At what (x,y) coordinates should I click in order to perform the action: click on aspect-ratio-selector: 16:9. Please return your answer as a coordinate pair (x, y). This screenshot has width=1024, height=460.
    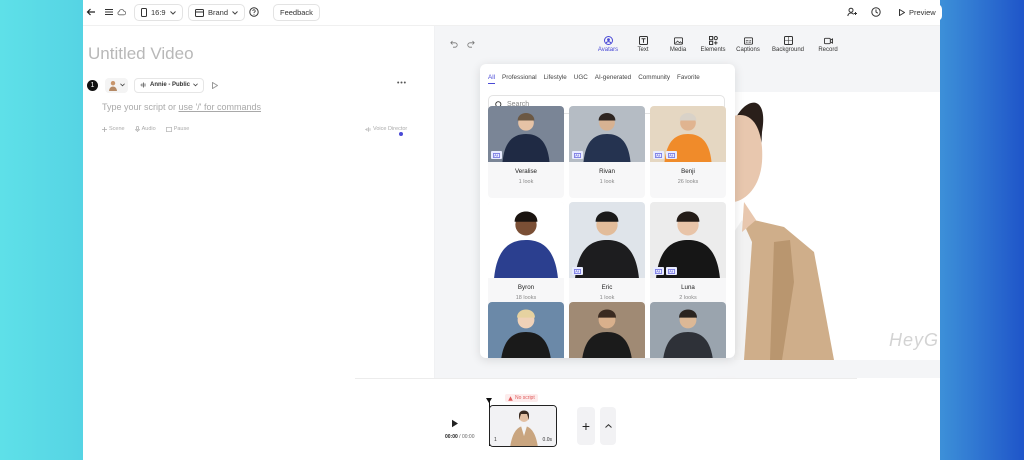
    Looking at the image, I should click on (158, 12).